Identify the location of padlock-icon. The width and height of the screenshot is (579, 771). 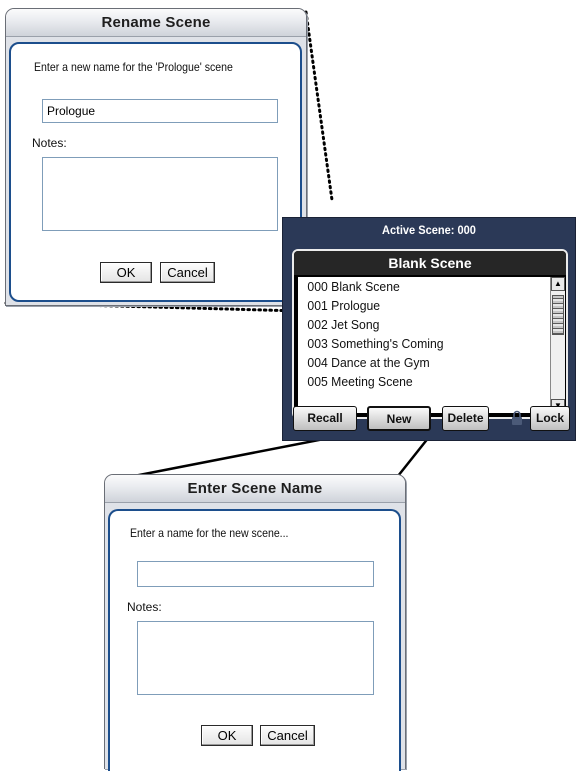
(517, 417).